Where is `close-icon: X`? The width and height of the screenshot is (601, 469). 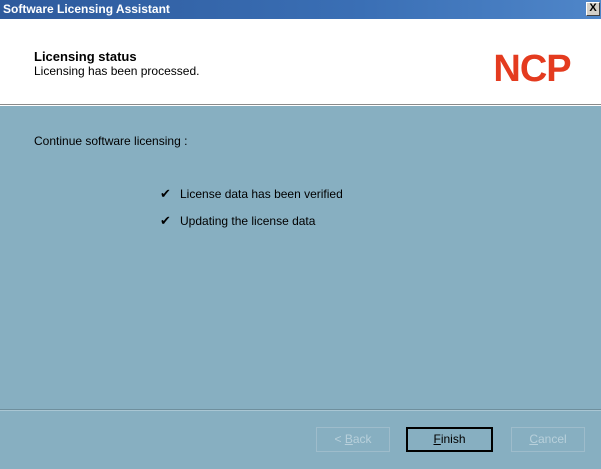
close-icon: X is located at coordinates (593, 8).